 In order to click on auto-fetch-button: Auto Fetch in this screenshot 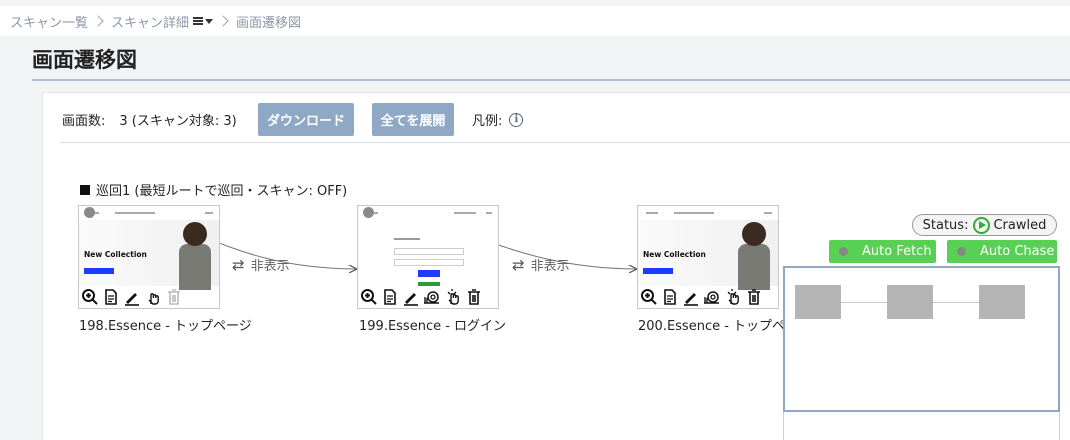, I will do `click(882, 251)`.